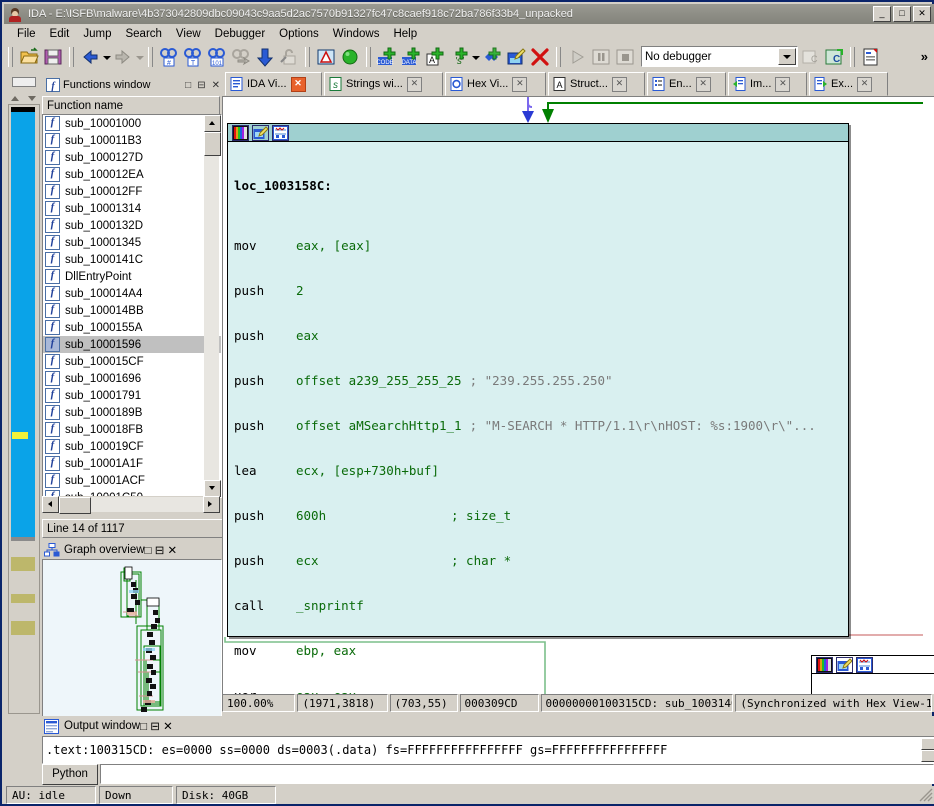 Image resolution: width=934 pixels, height=806 pixels. I want to click on scroll-thumb, so click(212, 144).